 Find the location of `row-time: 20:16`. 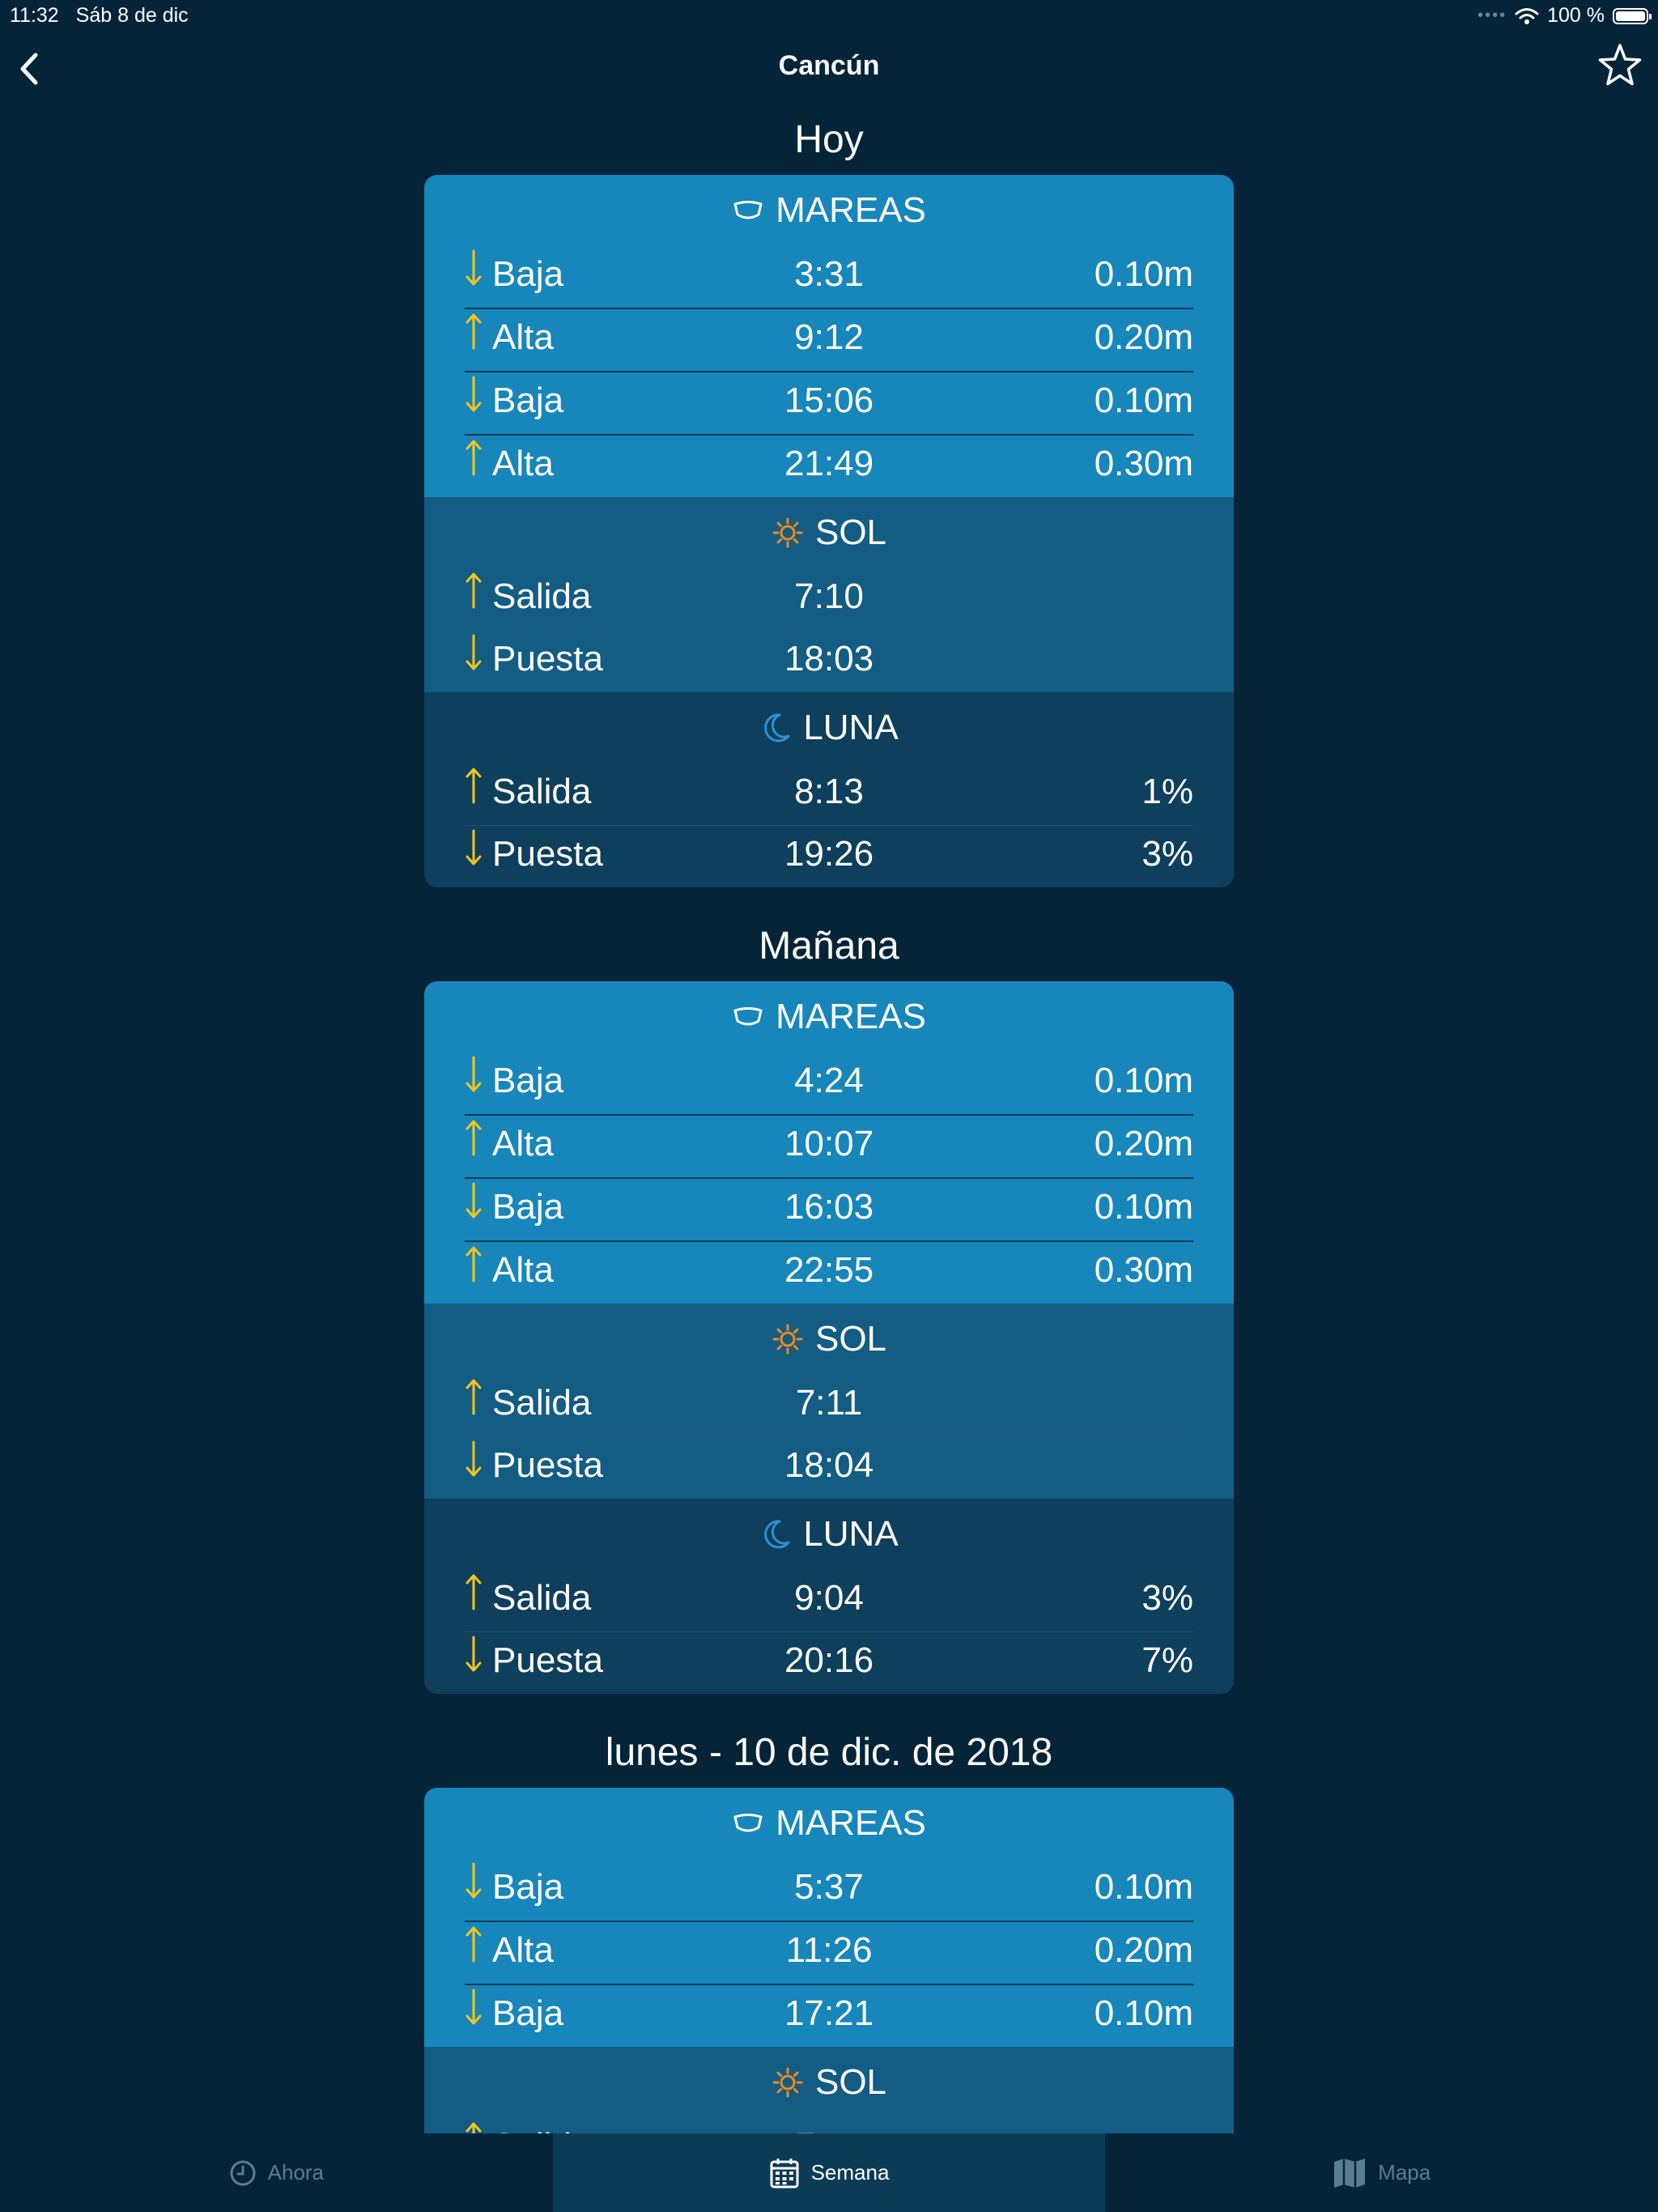

row-time: 20:16 is located at coordinates (829, 1660).